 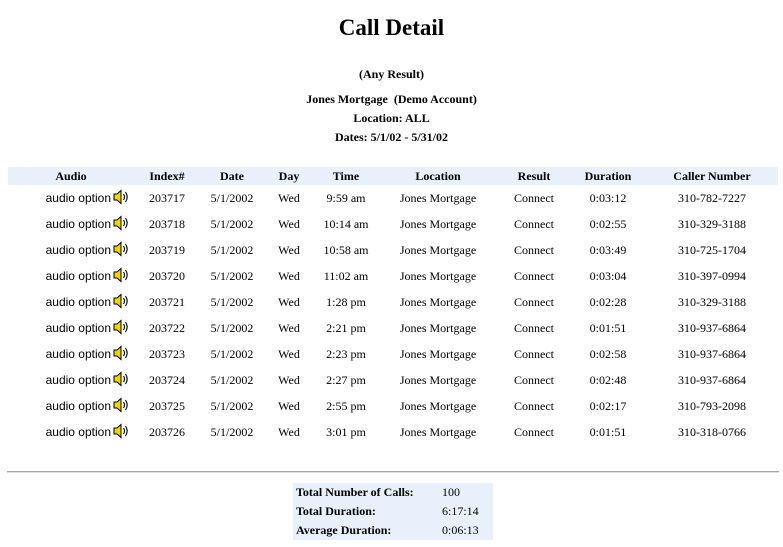 I want to click on duration-cell: 0:02:58, so click(x=608, y=353).